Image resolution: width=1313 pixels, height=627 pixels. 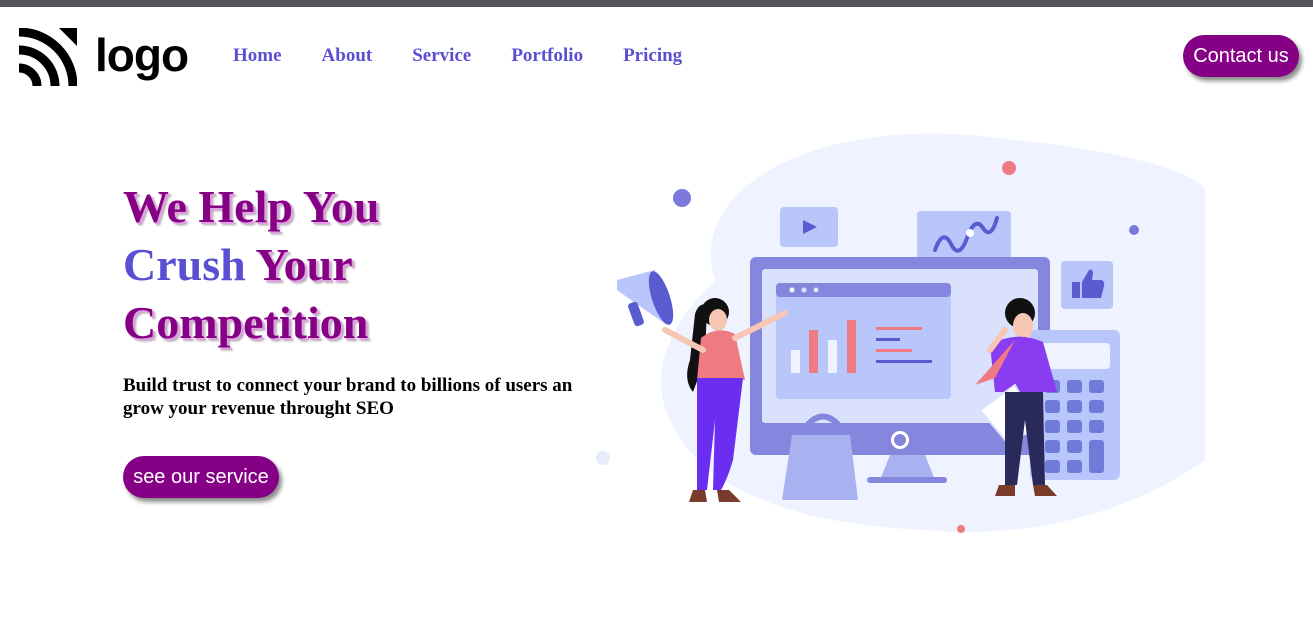 I want to click on hero-heading: We Help You Crush Your Competition, so click(x=368, y=265).